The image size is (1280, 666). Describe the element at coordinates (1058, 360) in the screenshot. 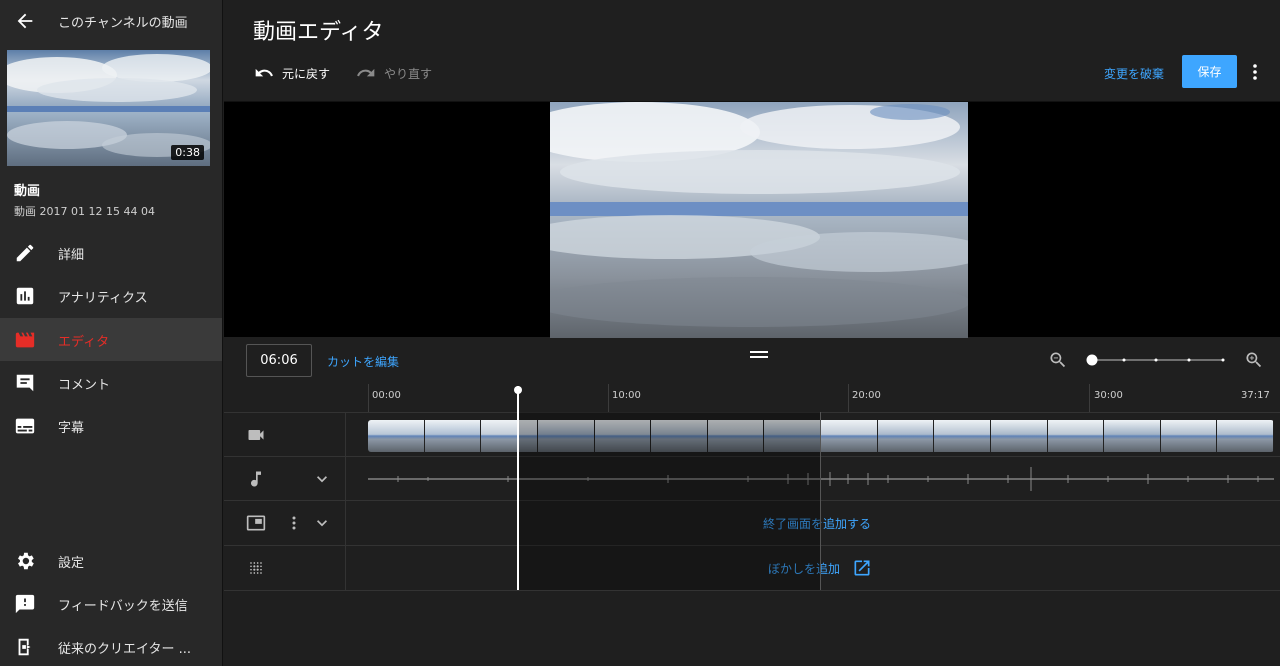

I see `zoom-out-icon` at that location.